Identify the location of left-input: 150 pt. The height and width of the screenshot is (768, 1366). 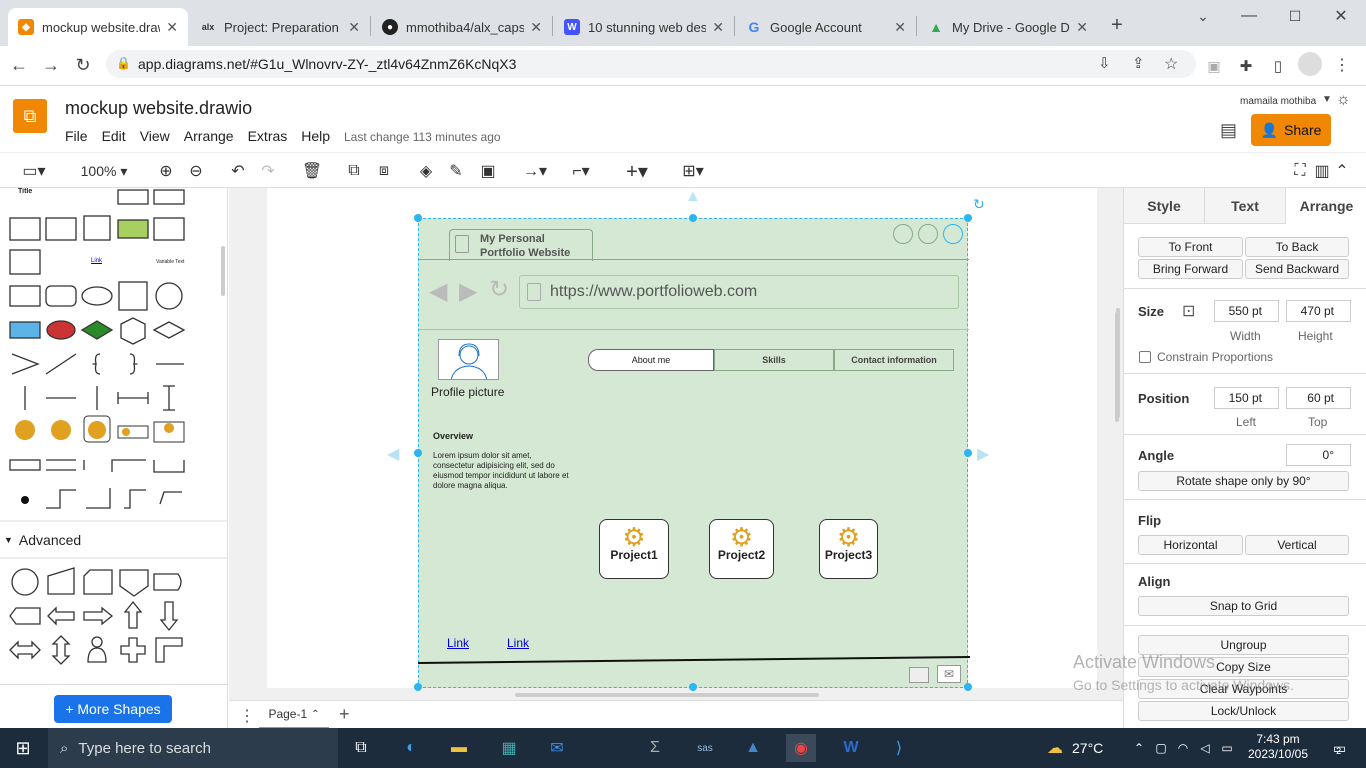
(1246, 398).